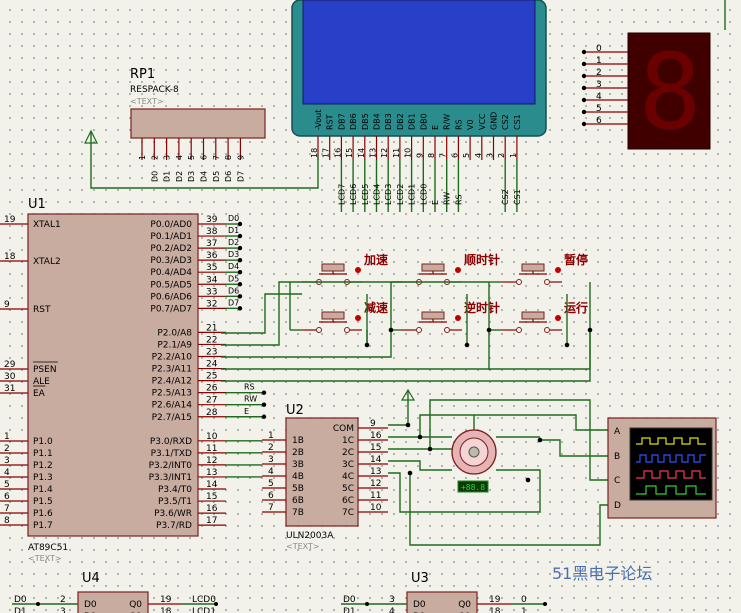 The image size is (741, 613). I want to click on run-button: 运行, so click(545, 316).